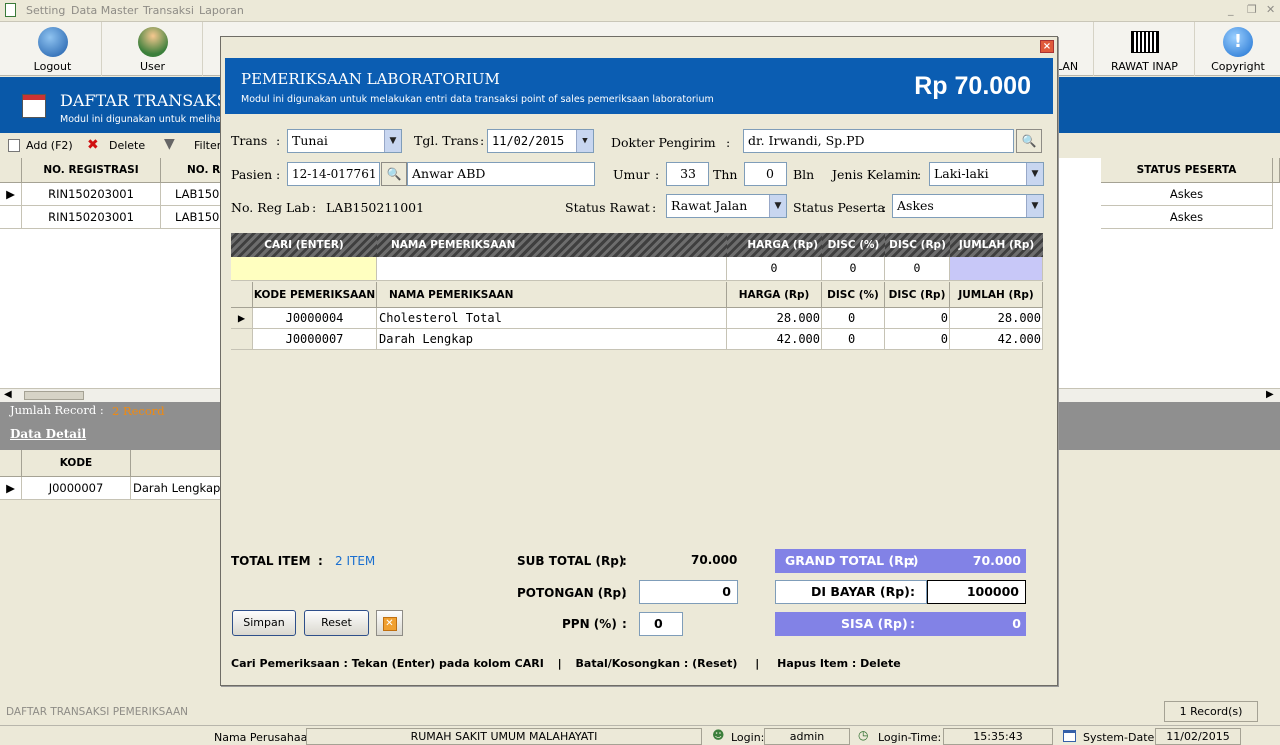 The height and width of the screenshot is (745, 1280). What do you see at coordinates (394, 174) in the screenshot?
I see `pasien-search-icon: 🔍` at bounding box center [394, 174].